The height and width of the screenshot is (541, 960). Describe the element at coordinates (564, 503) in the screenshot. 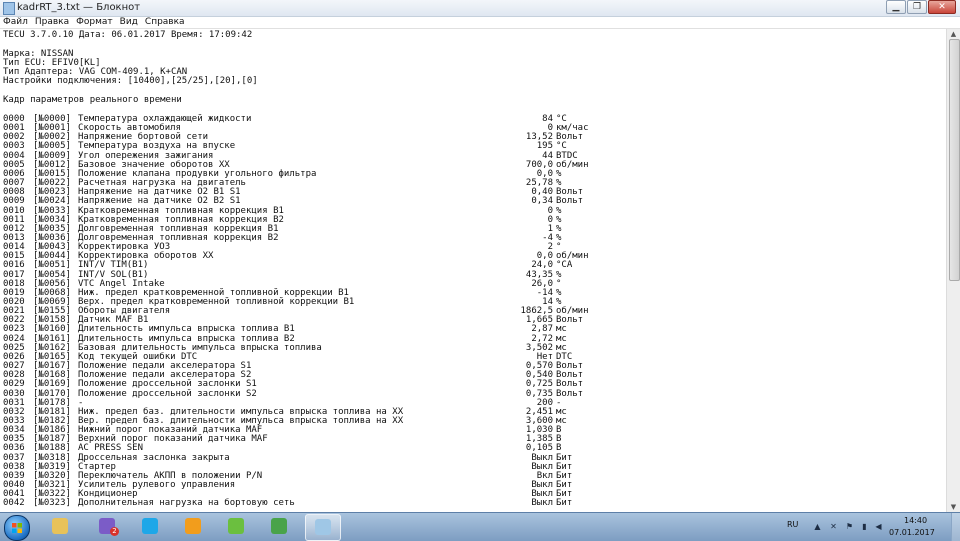

I see `row-unit: Бит` at that location.